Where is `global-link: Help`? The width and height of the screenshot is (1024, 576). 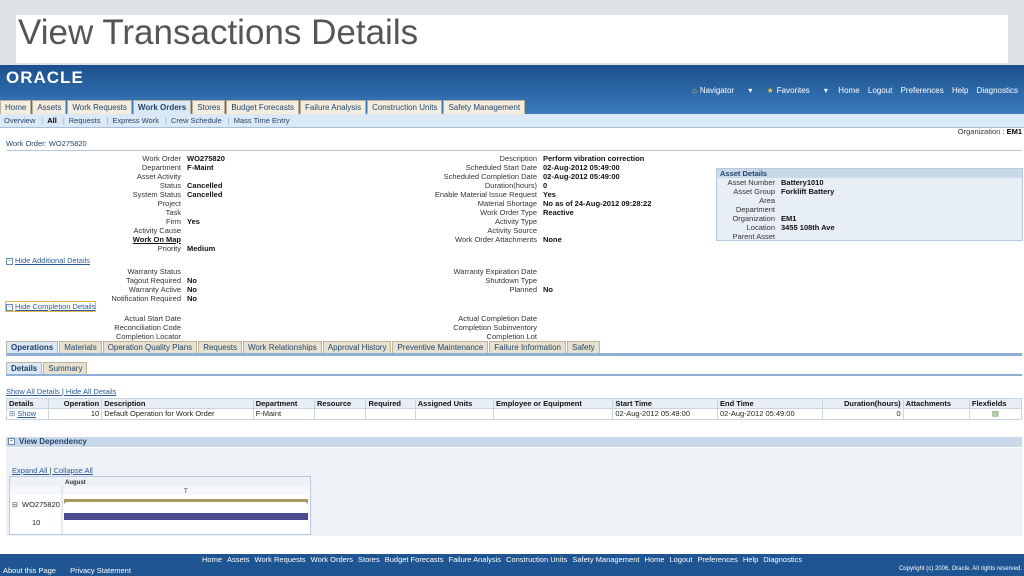
global-link: Help is located at coordinates (960, 90).